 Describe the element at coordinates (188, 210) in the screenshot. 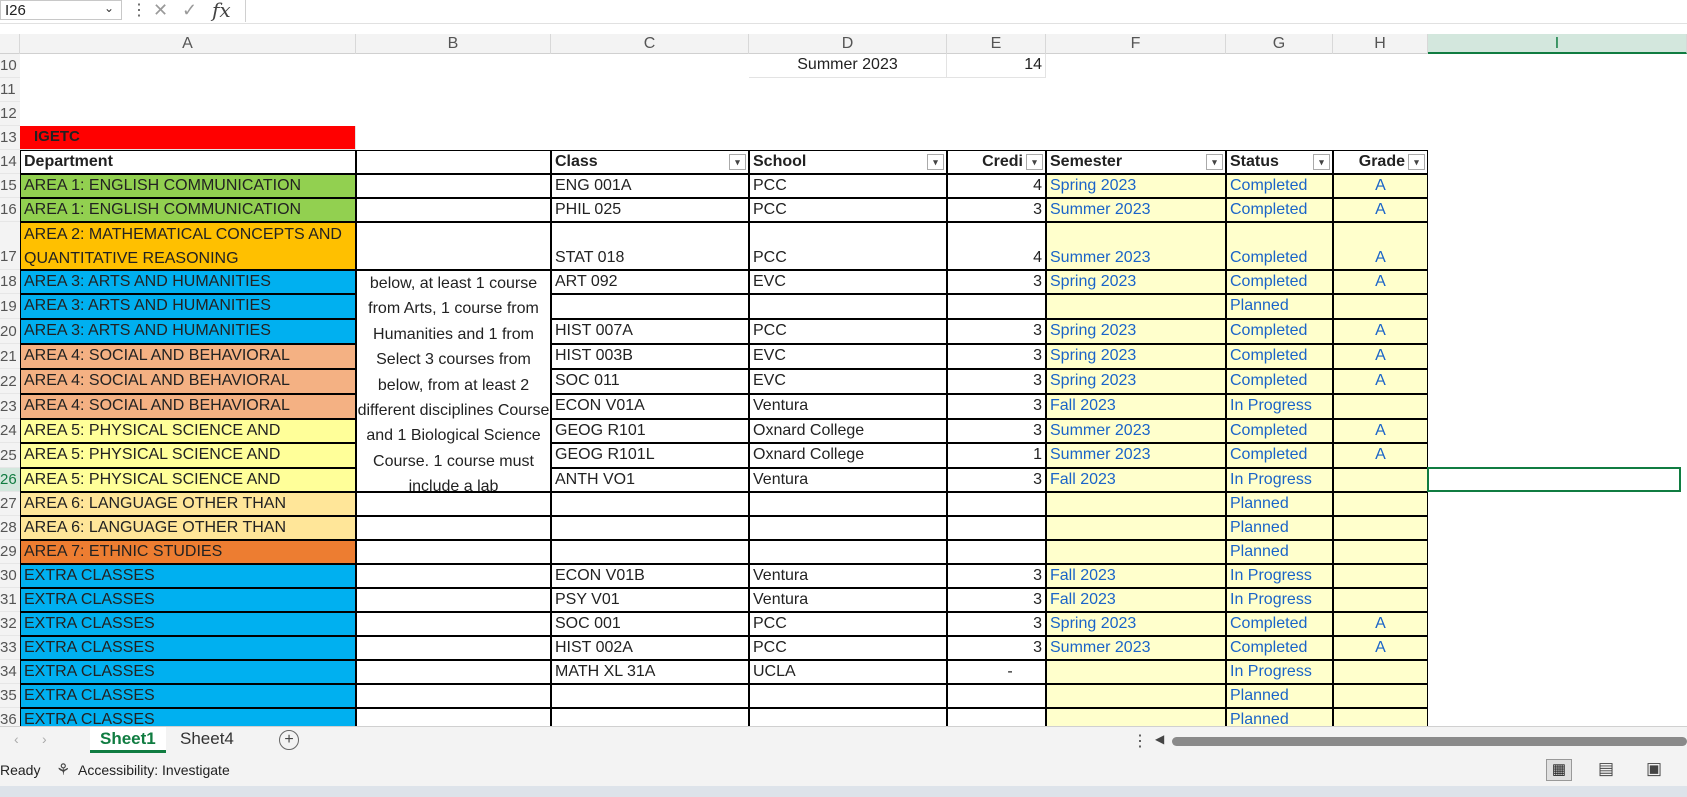

I see `department-cell: AREA 1: ENGLISH COMMUNICATION` at that location.